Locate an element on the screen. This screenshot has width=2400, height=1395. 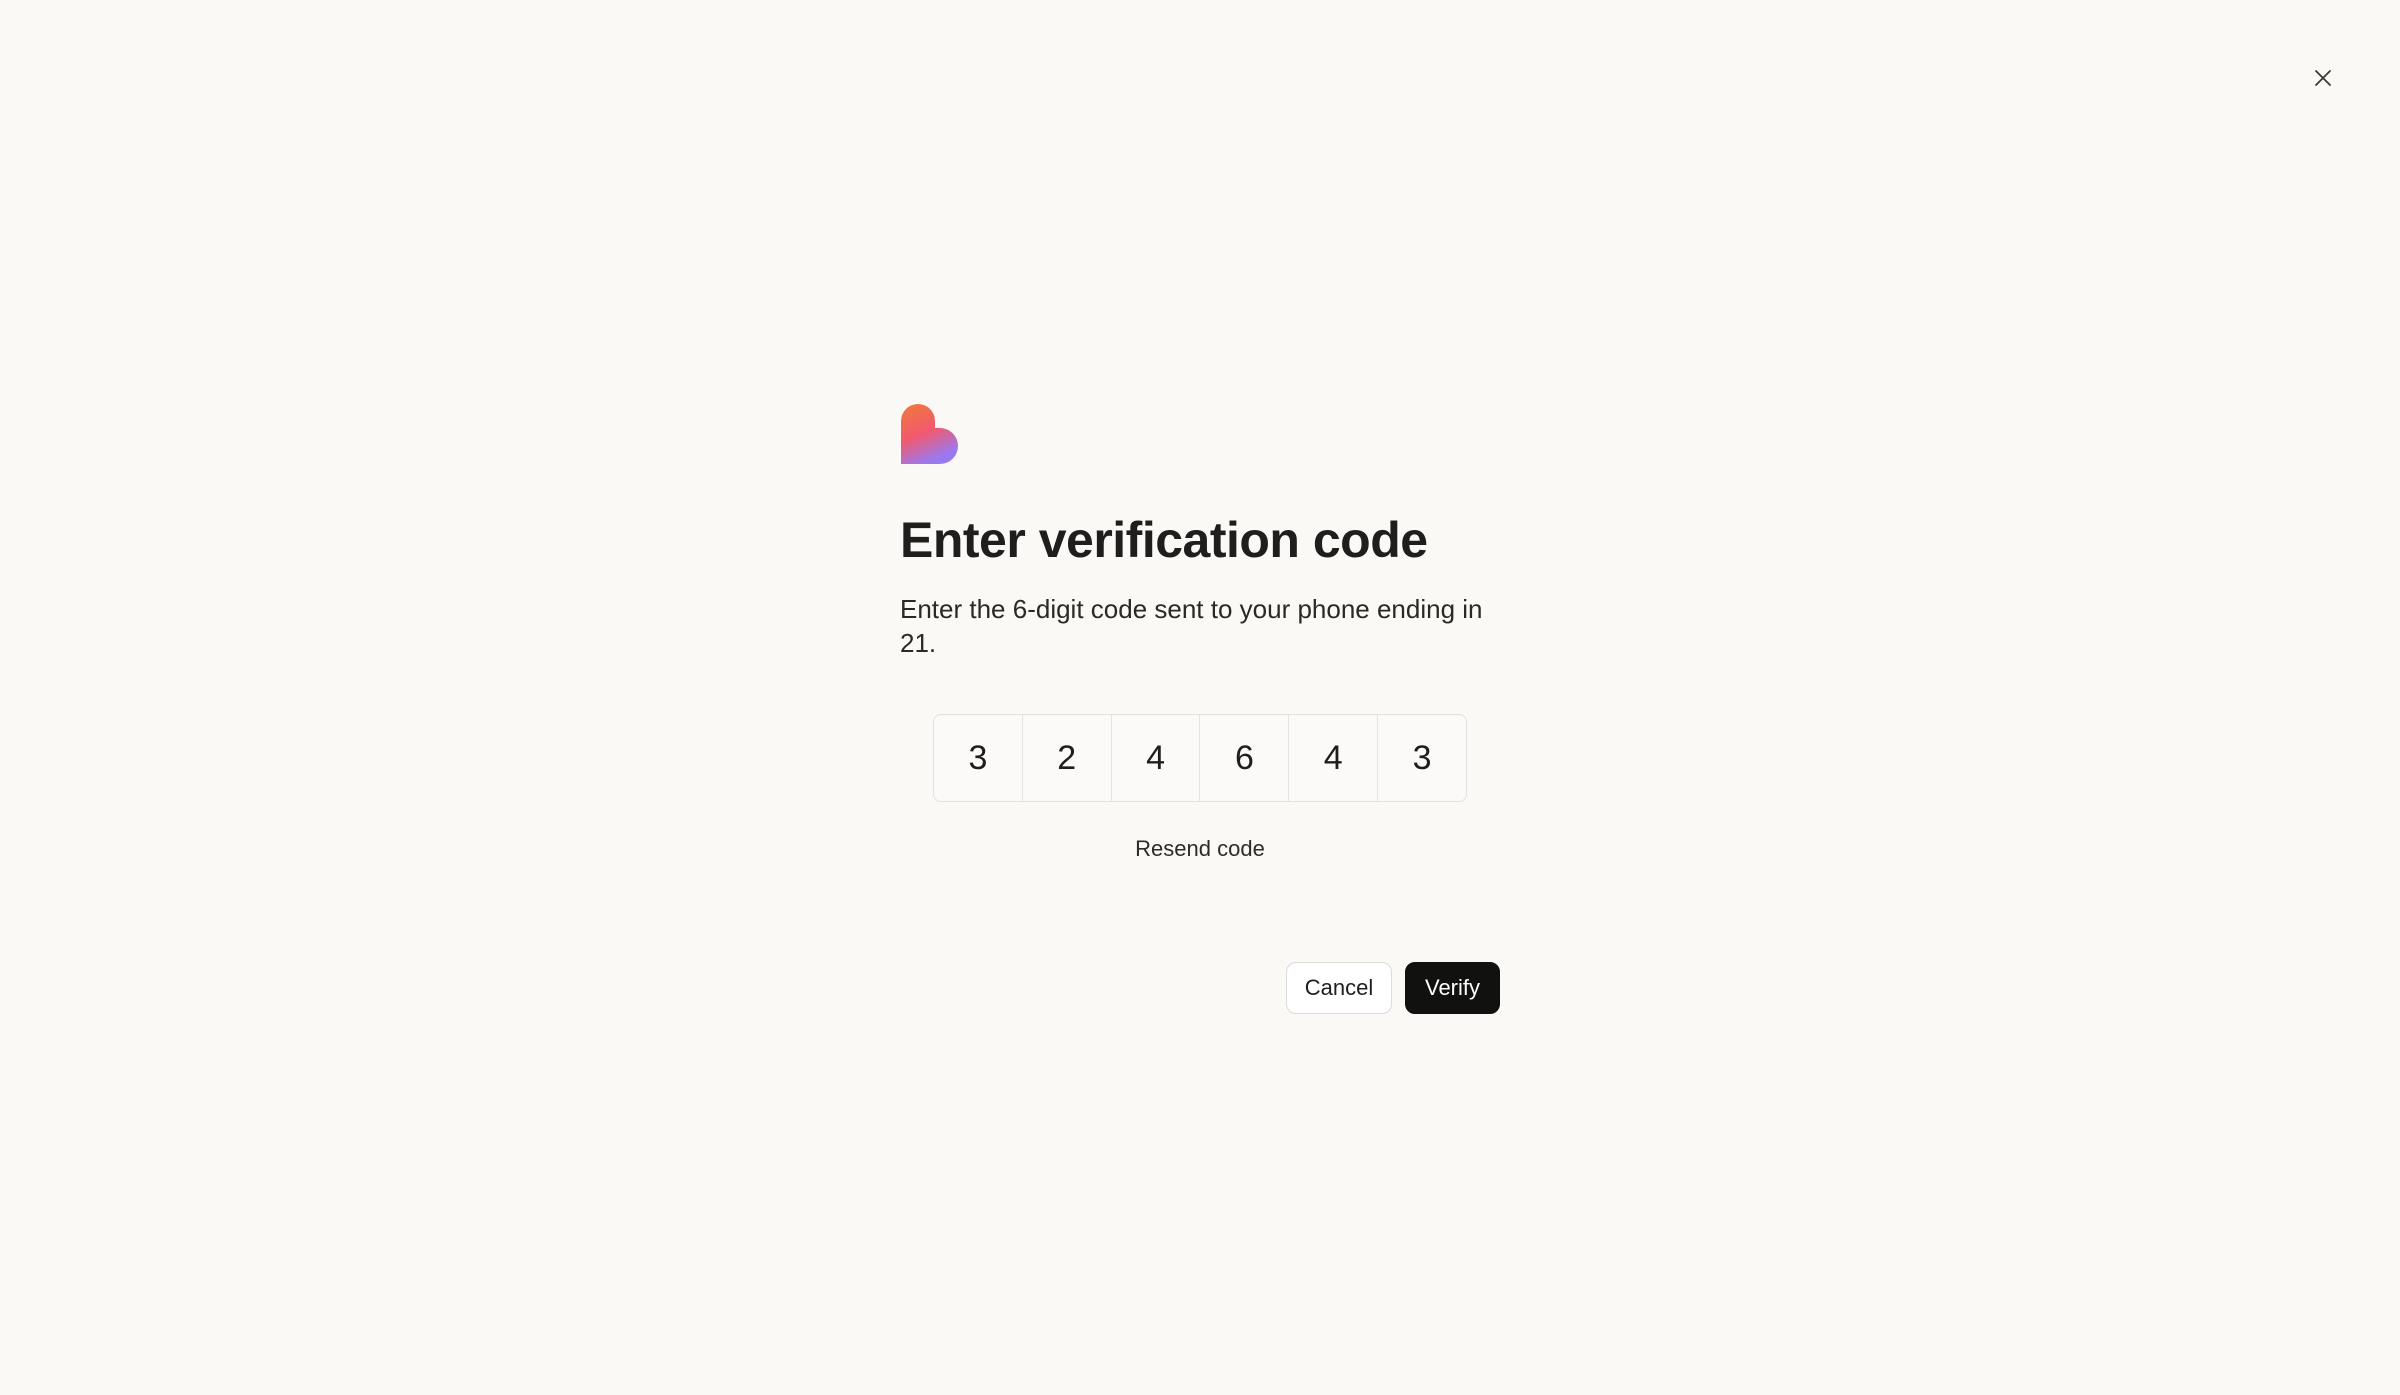
verify-button: Verify is located at coordinates (1452, 988).